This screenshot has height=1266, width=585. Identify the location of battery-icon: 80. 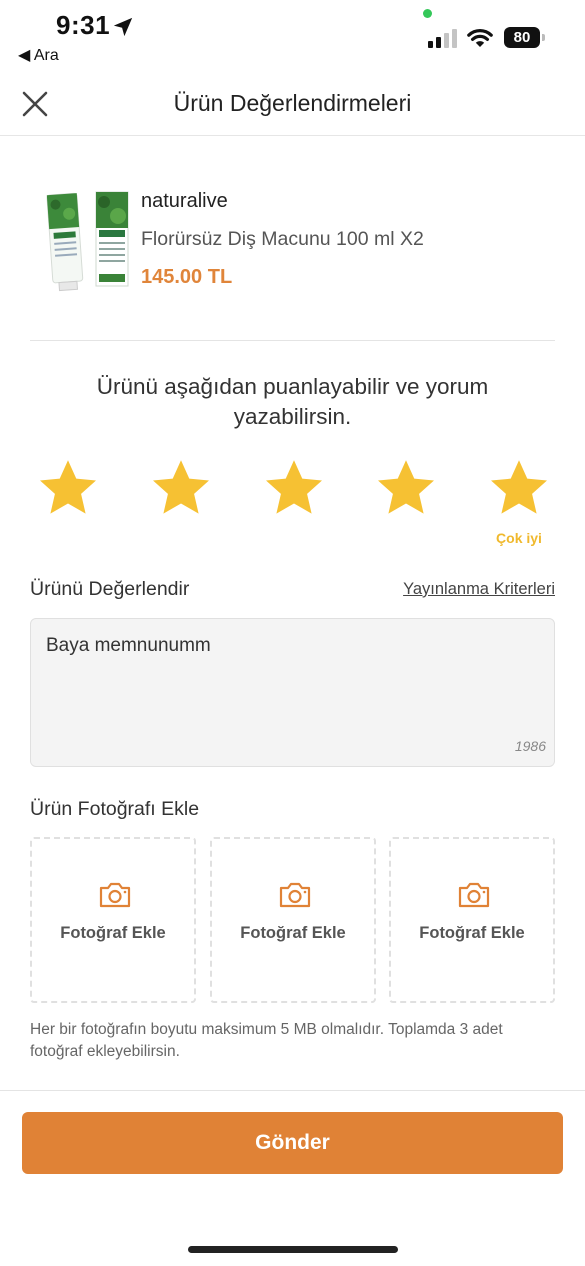
(525, 37).